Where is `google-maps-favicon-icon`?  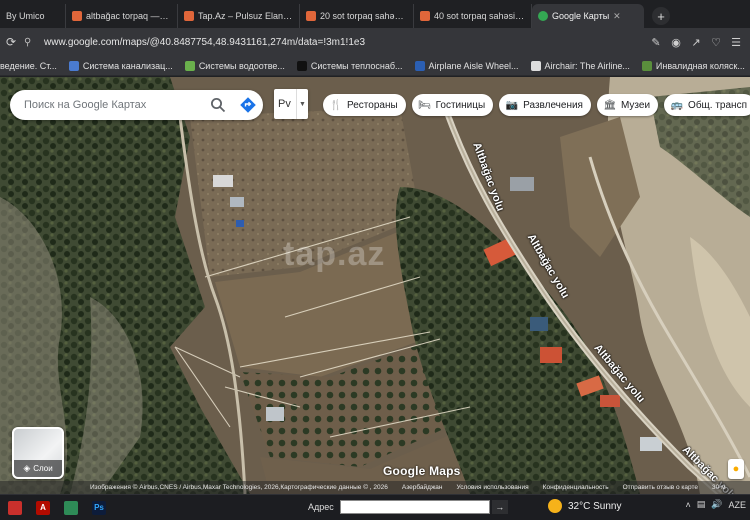 google-maps-favicon-icon is located at coordinates (543, 16).